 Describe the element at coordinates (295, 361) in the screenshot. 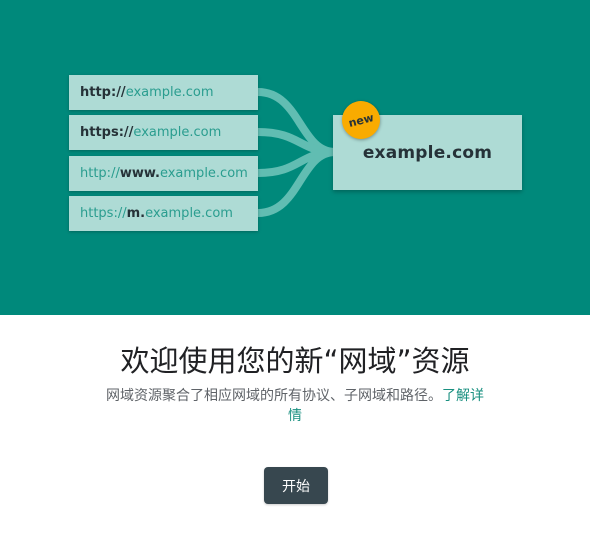

I see `dialog-title: 欢迎使用您的新“网域”资源` at that location.